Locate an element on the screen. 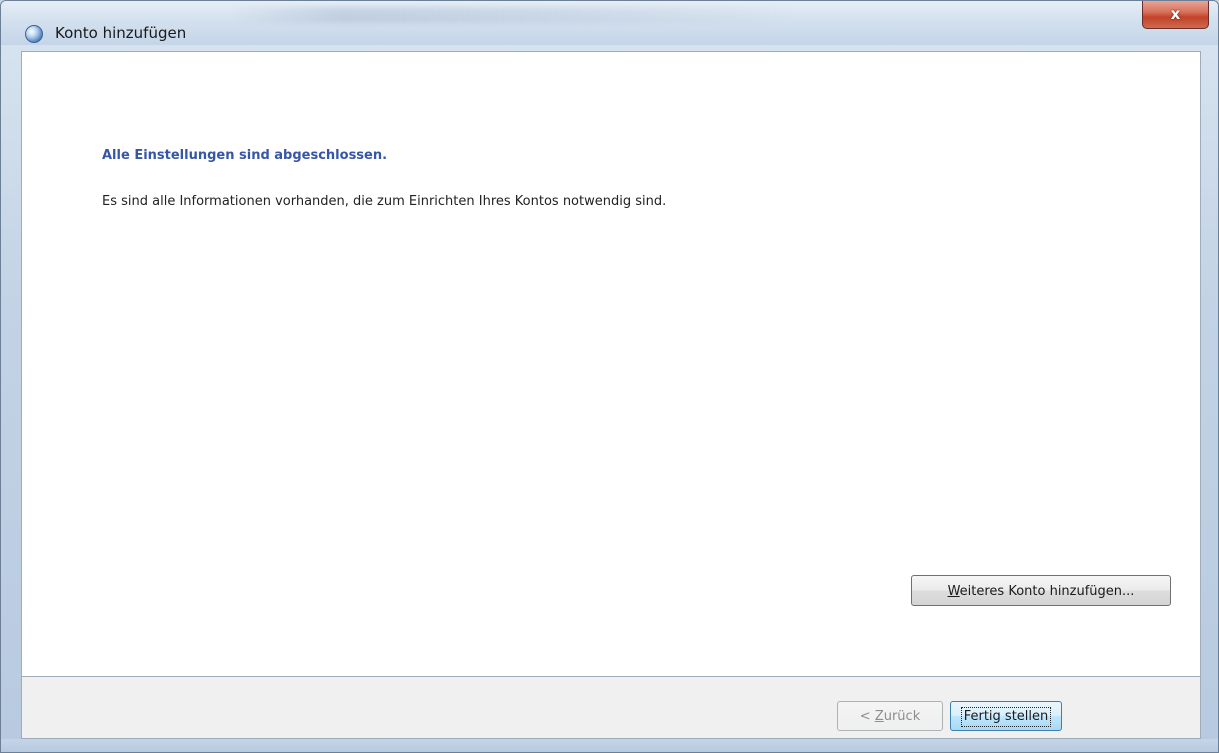 Image resolution: width=1219 pixels, height=753 pixels. finish-label: Fertig stellen is located at coordinates (1006, 717).